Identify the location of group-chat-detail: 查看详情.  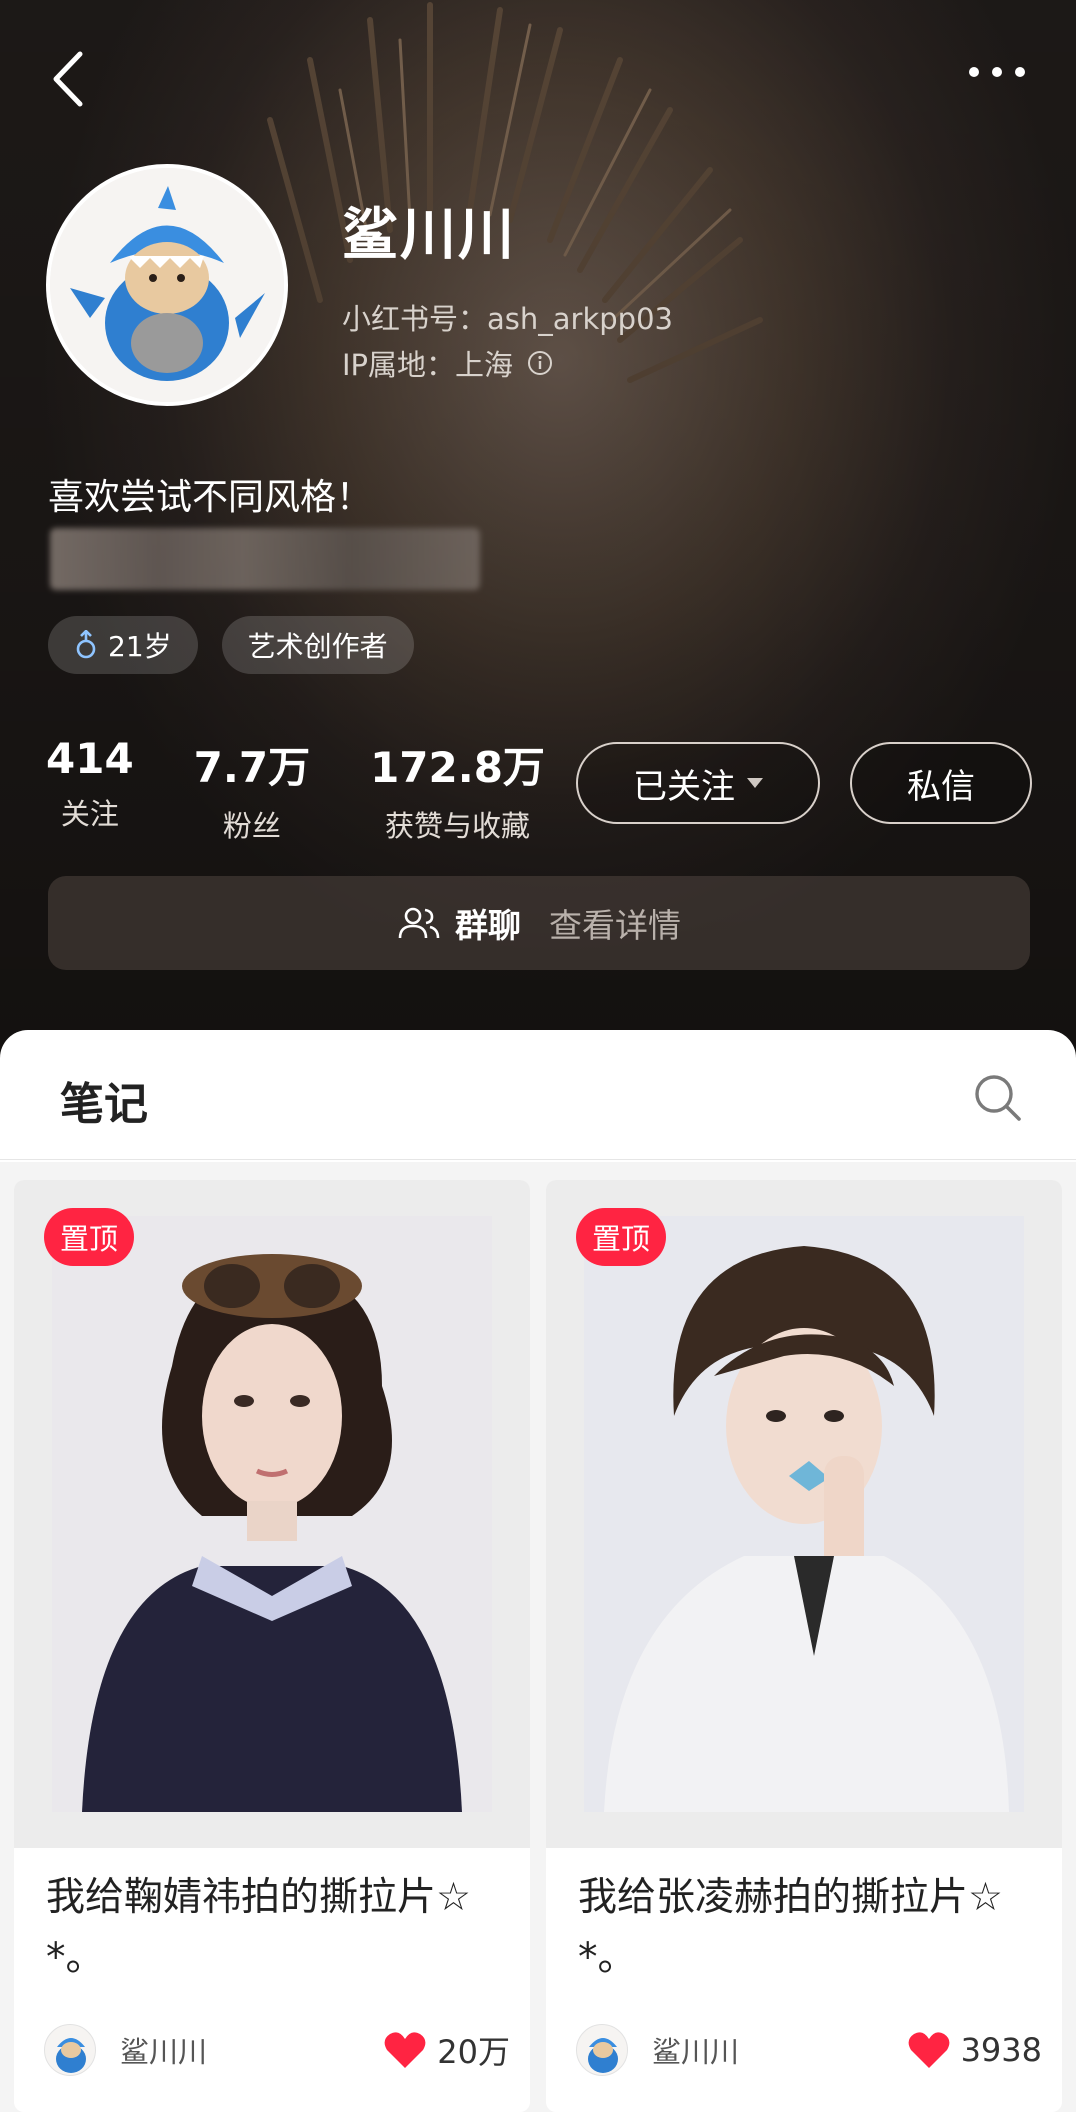
(615, 925).